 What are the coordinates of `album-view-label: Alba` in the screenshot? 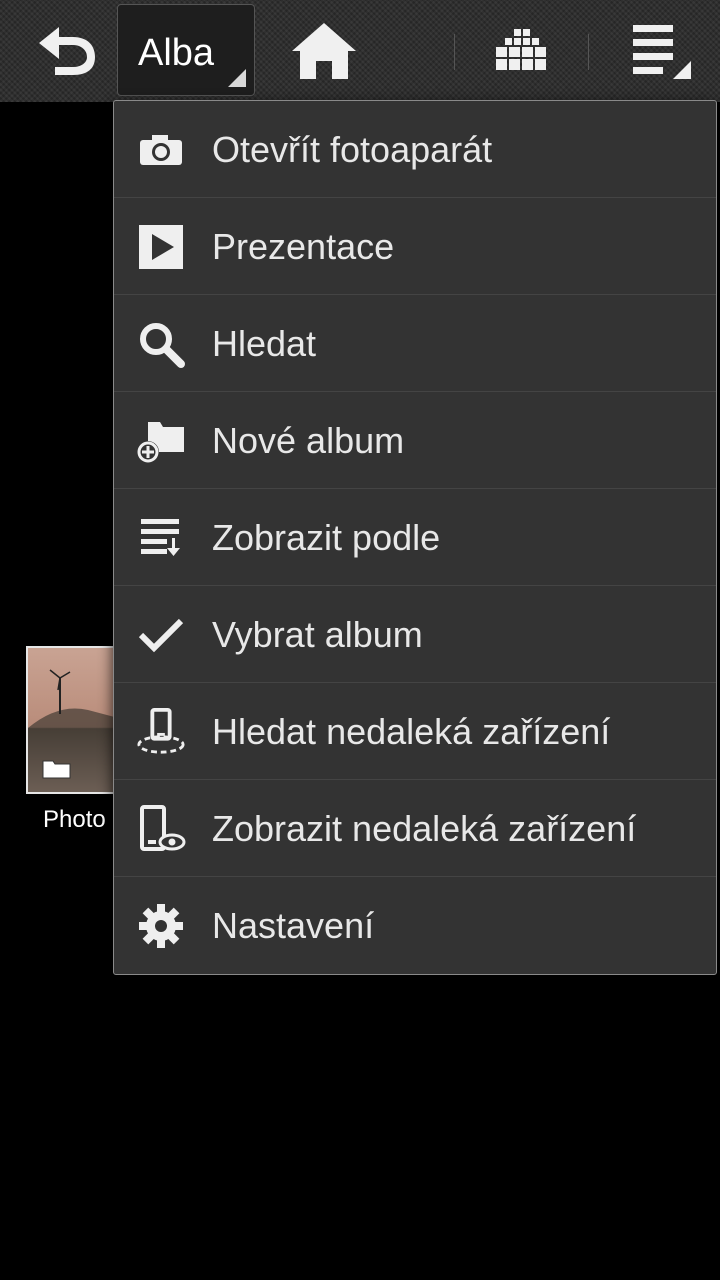 It's located at (176, 53).